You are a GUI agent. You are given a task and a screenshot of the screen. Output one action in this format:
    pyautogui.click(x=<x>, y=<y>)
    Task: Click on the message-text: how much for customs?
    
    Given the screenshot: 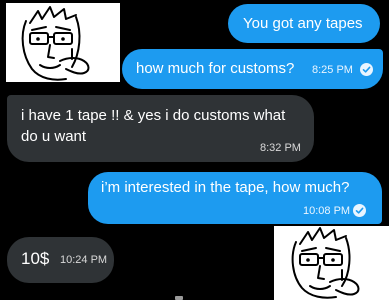 What is the action you would take?
    pyautogui.click(x=215, y=68)
    